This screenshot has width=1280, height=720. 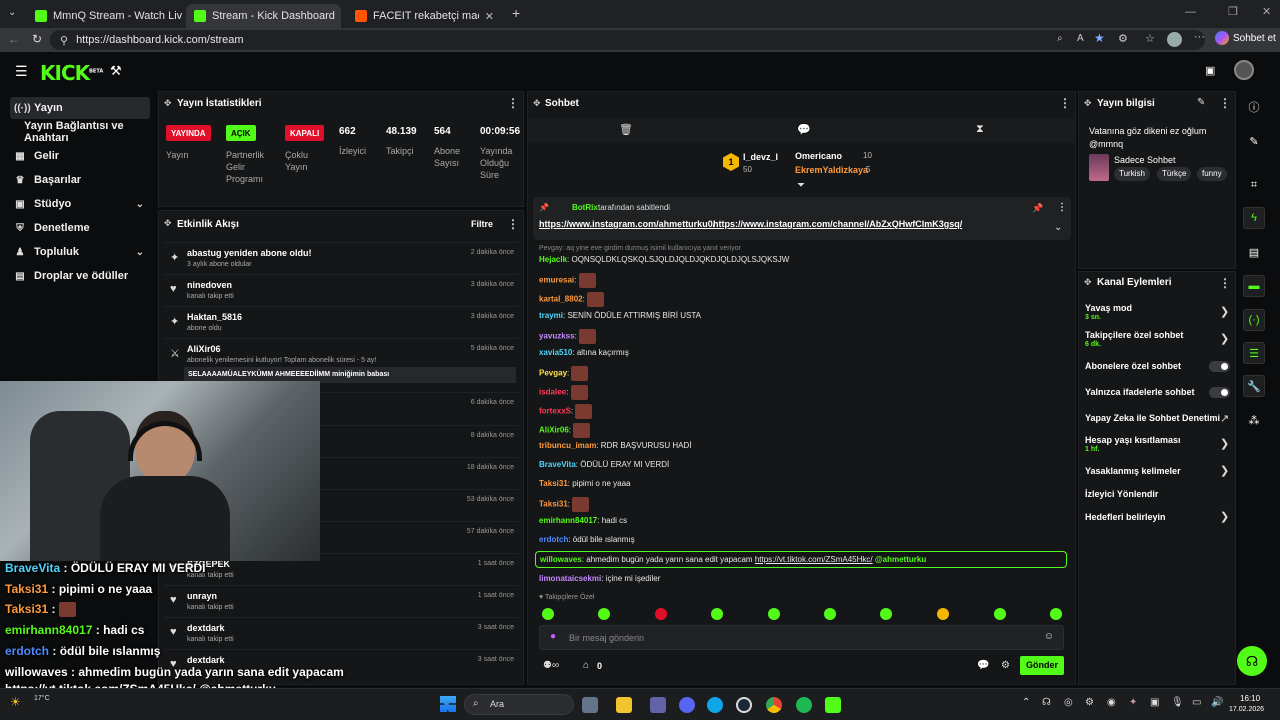 I want to click on channel-action-label: Yavaş mod, so click(x=1108, y=308).